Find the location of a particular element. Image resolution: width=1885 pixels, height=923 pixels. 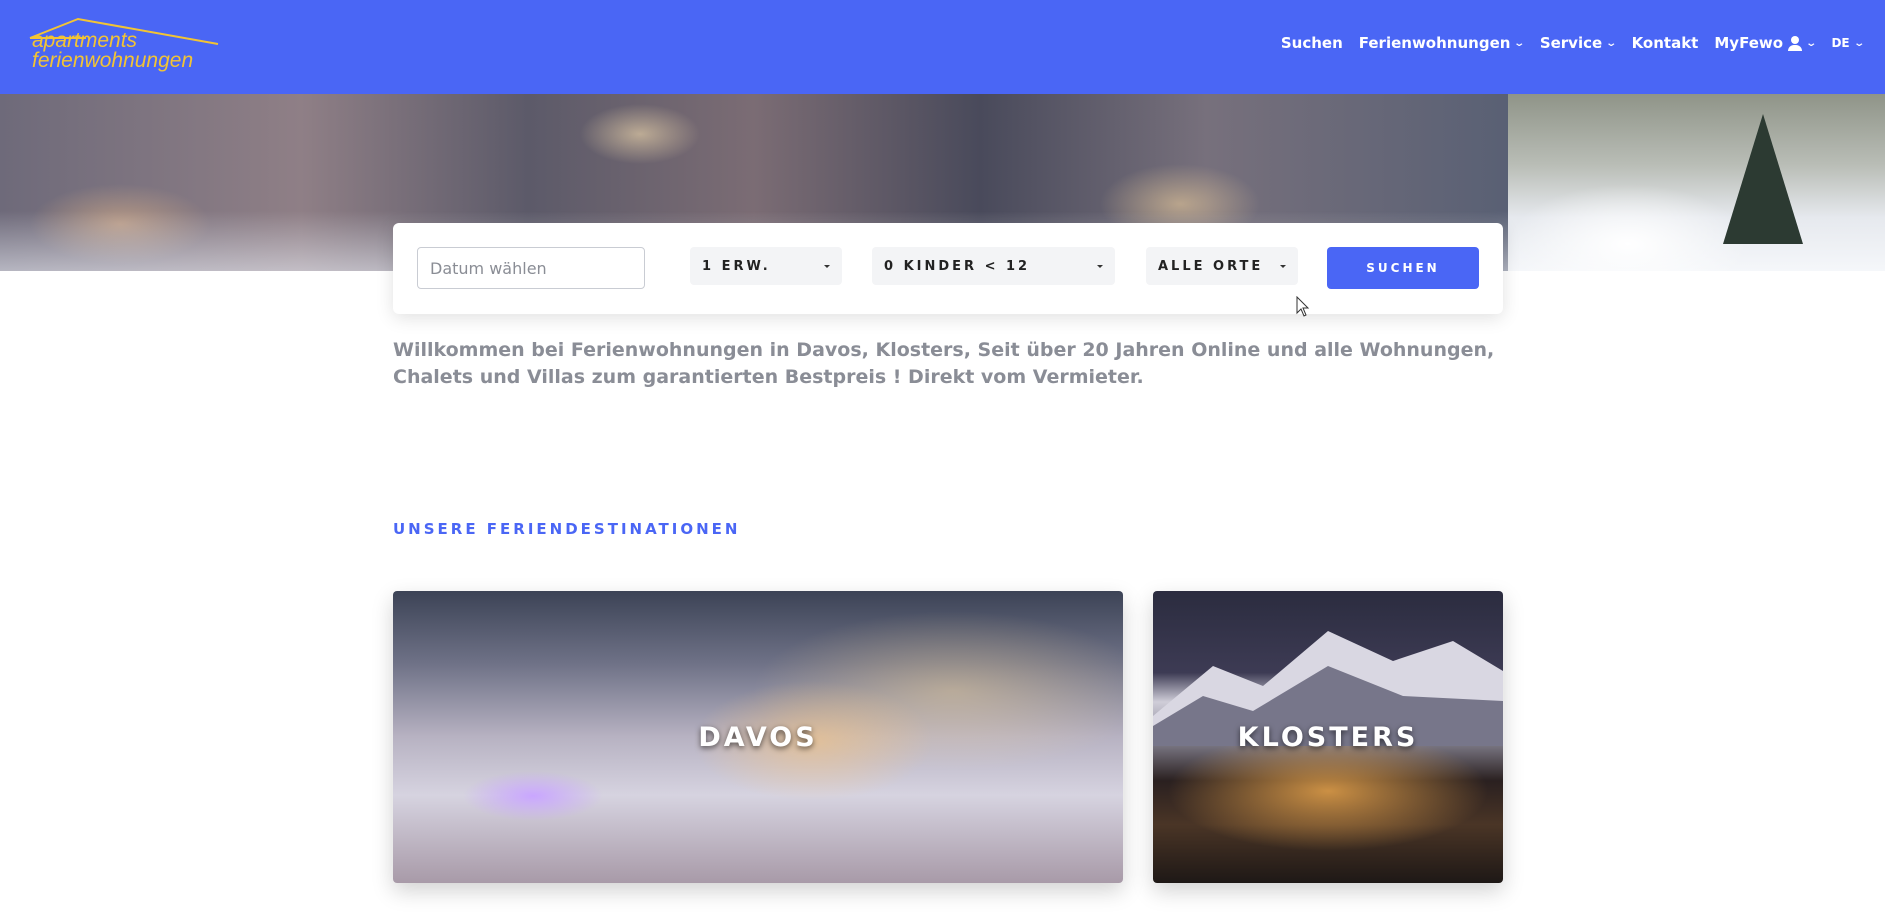

nav-myfewo-label: MyFewo is located at coordinates (1749, 43).